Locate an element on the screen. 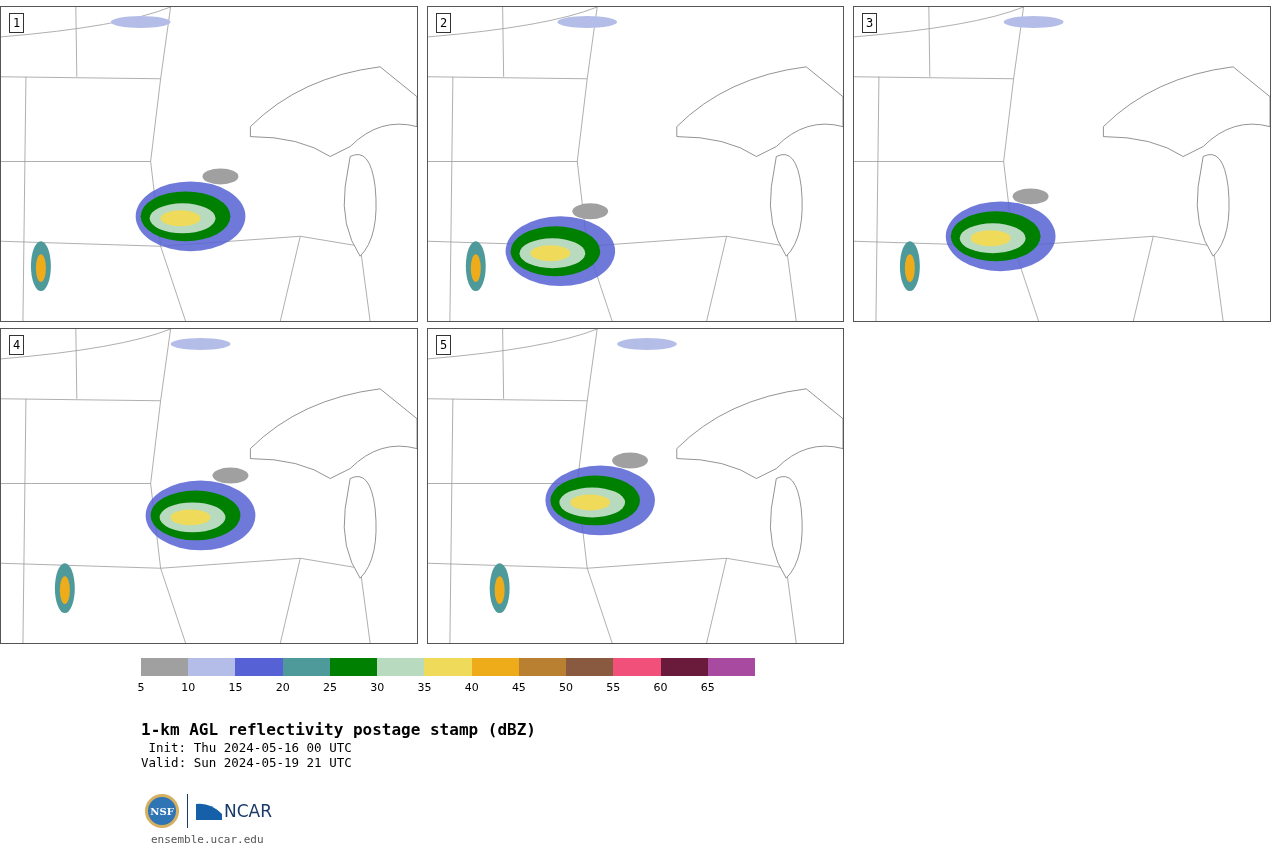  colorbar-tick-label: 15 is located at coordinates (235, 688).